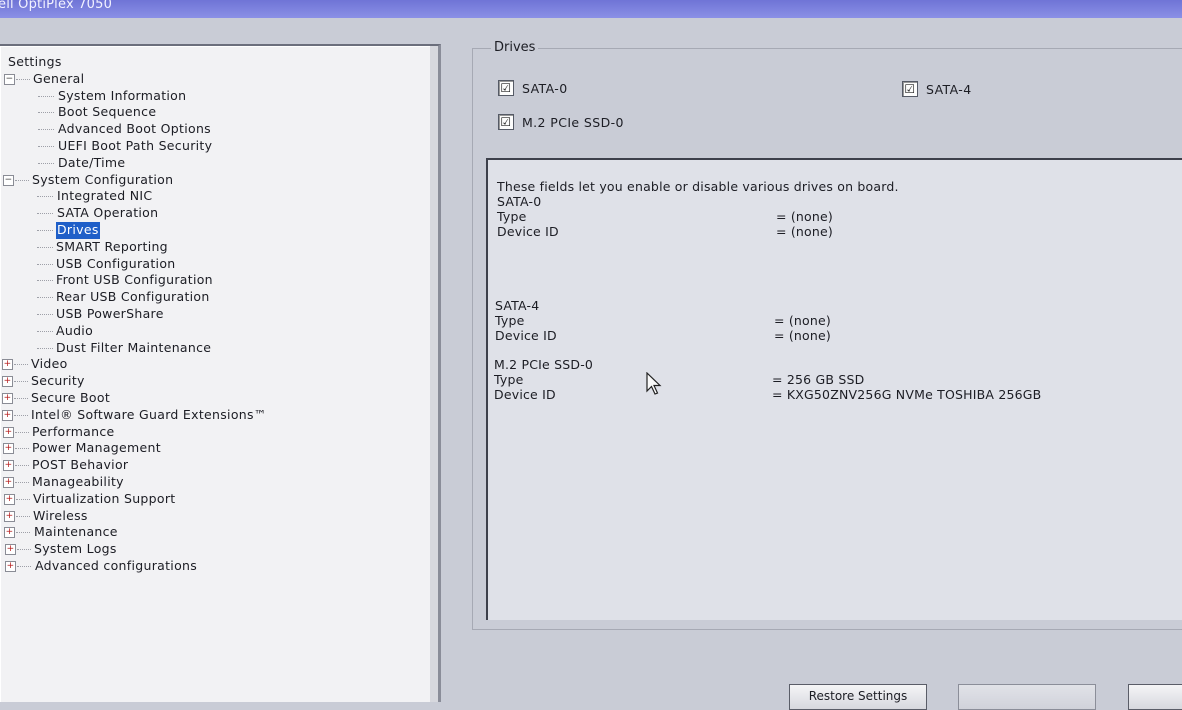 The width and height of the screenshot is (1182, 710). Describe the element at coordinates (212, 532) in the screenshot. I see `tree-group-maintenance: + Maintenance` at that location.